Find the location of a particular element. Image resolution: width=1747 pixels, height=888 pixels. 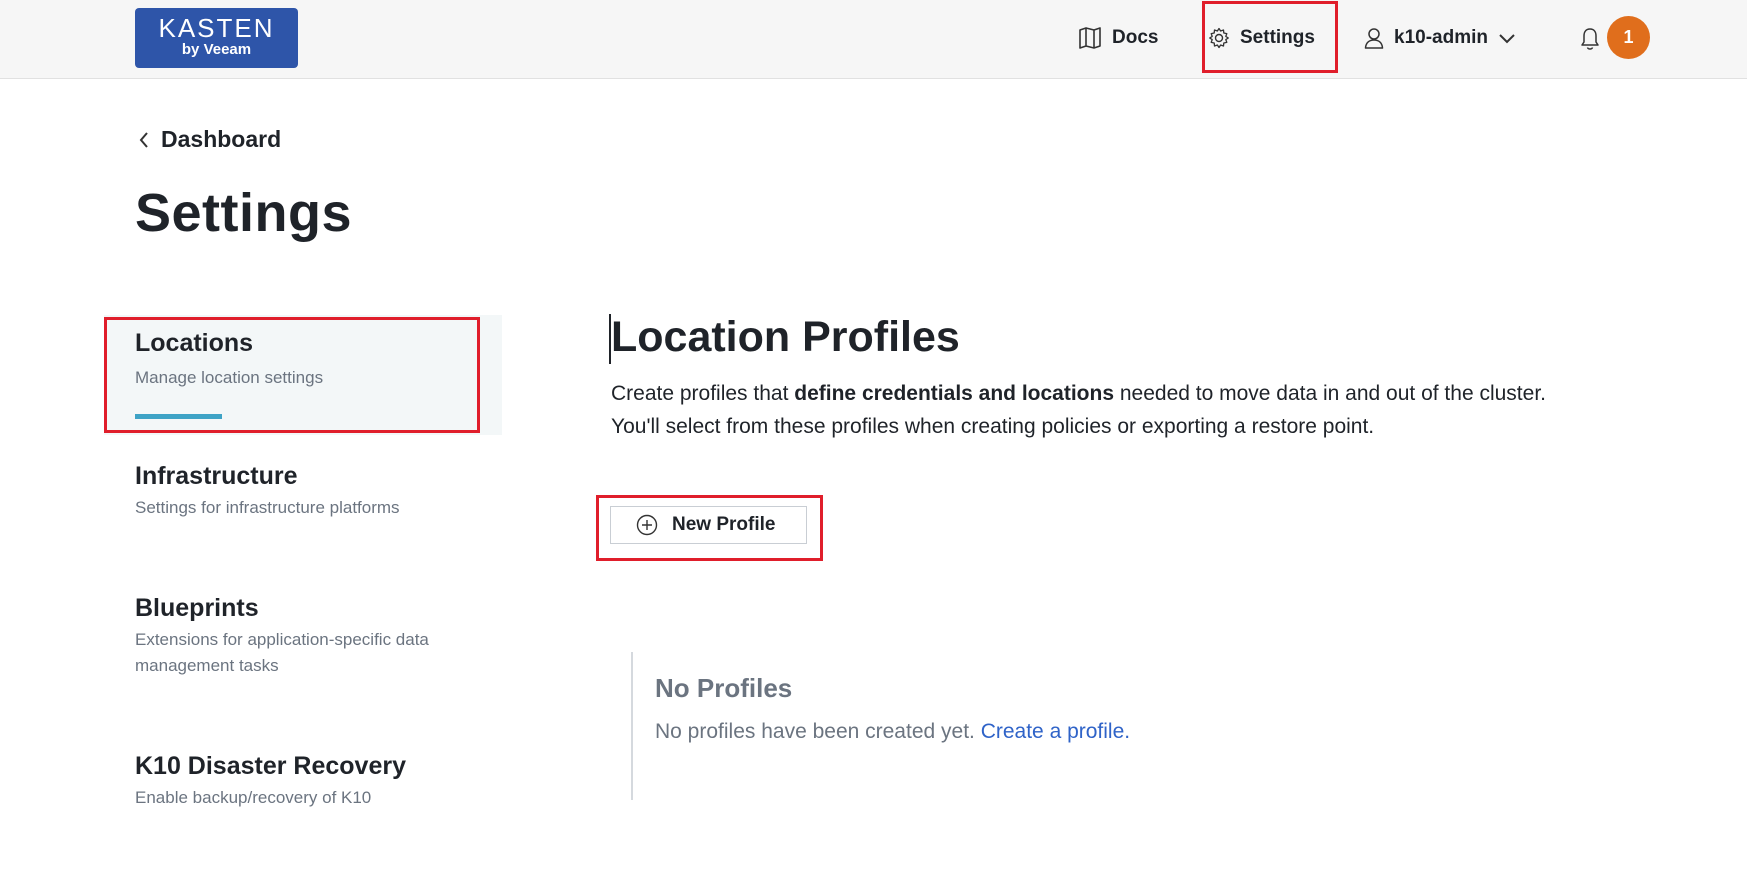

sidebar-item-title: Infrastructure is located at coordinates (216, 476).